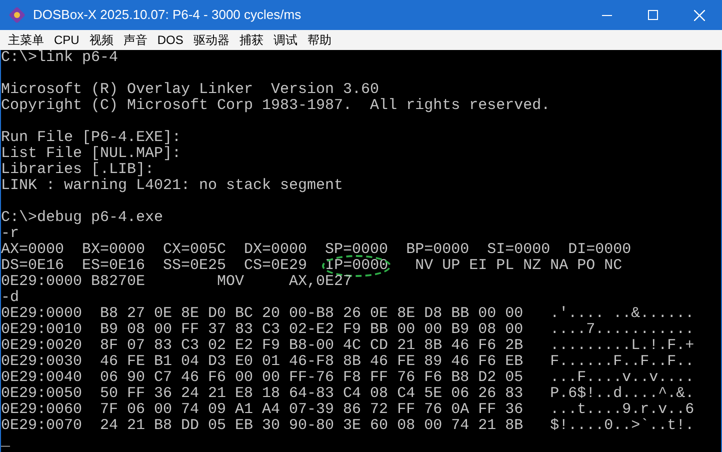 This screenshot has width=722, height=452. I want to click on console-line: NV UP EI PL NZ NA PO NC, so click(518, 266).